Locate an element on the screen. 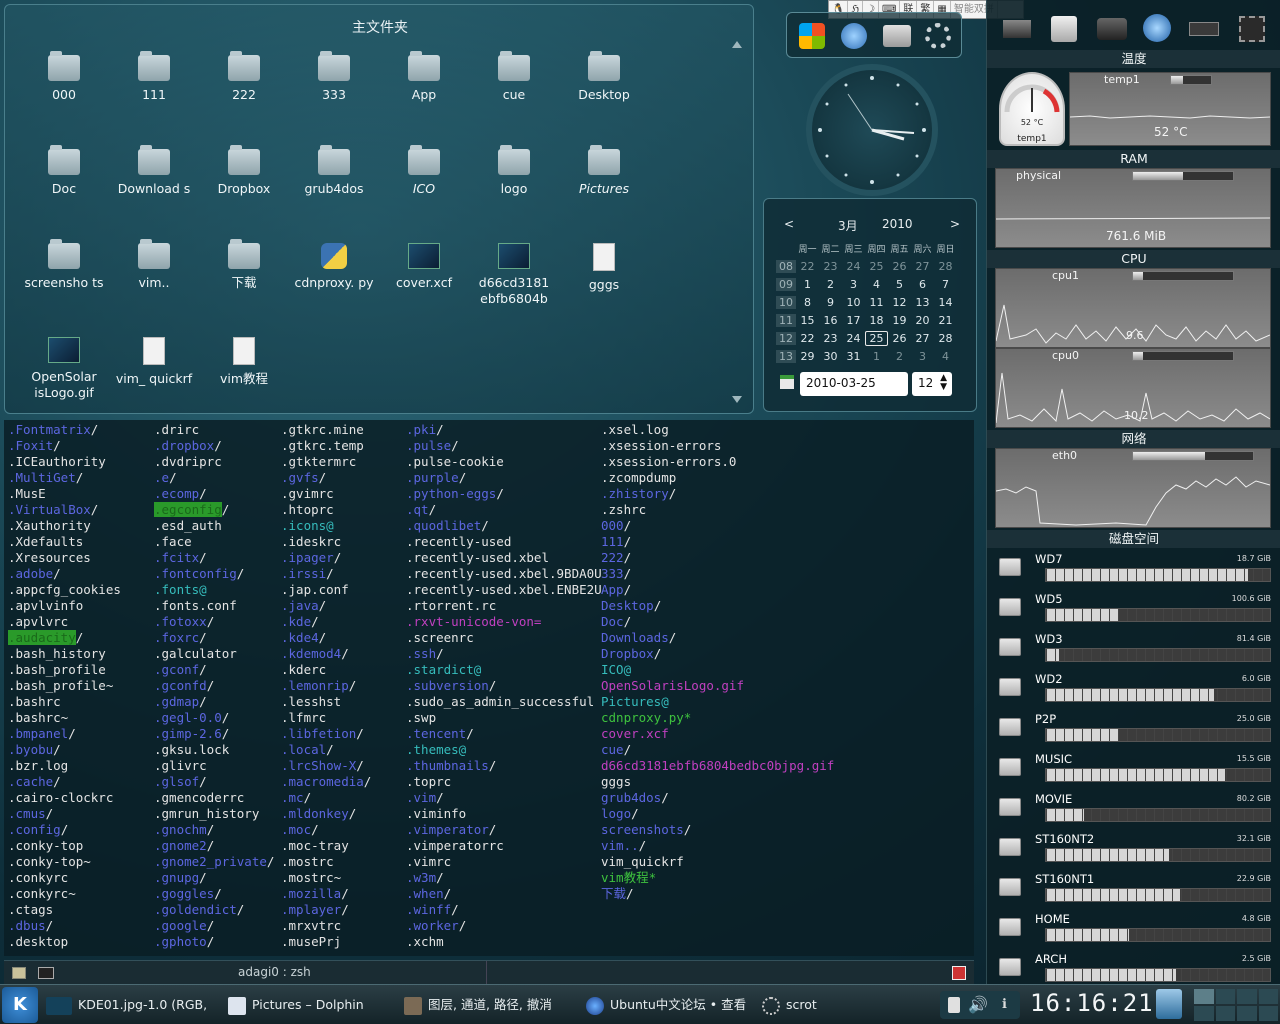 This screenshot has height=1024, width=1280. task-gimp-dock: 图层, 通道, 路径, 撤消 is located at coordinates (492, 1005).